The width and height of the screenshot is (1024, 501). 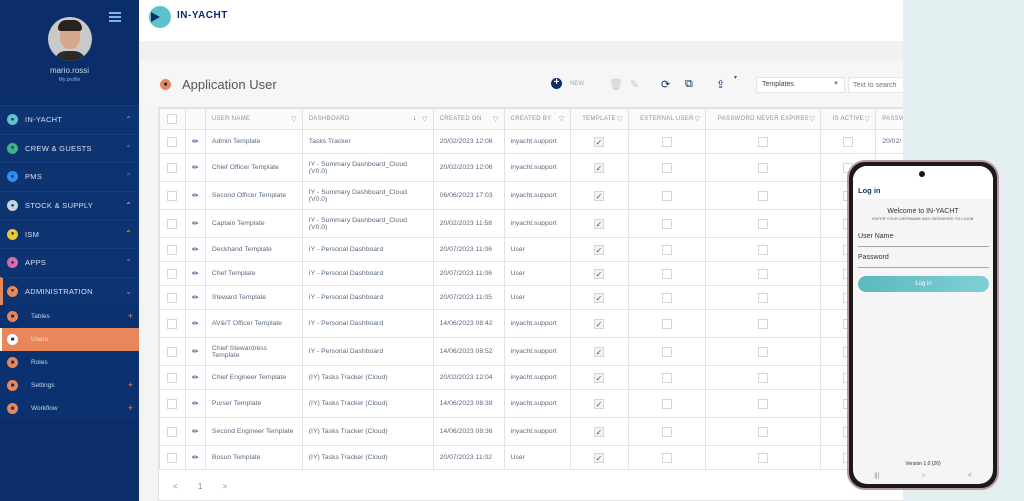 I want to click on edit-icon: ✎, so click(x=634, y=84).